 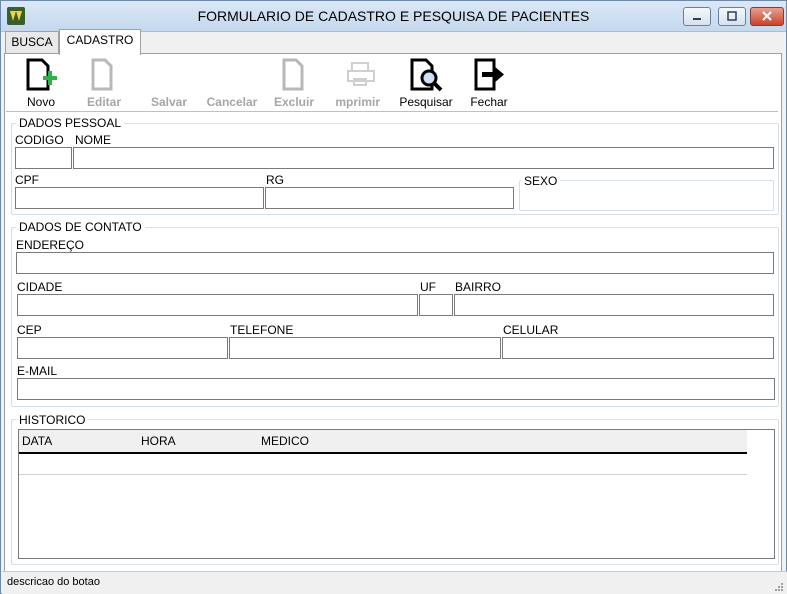 I want to click on fechar-button: Fechar, so click(x=489, y=84).